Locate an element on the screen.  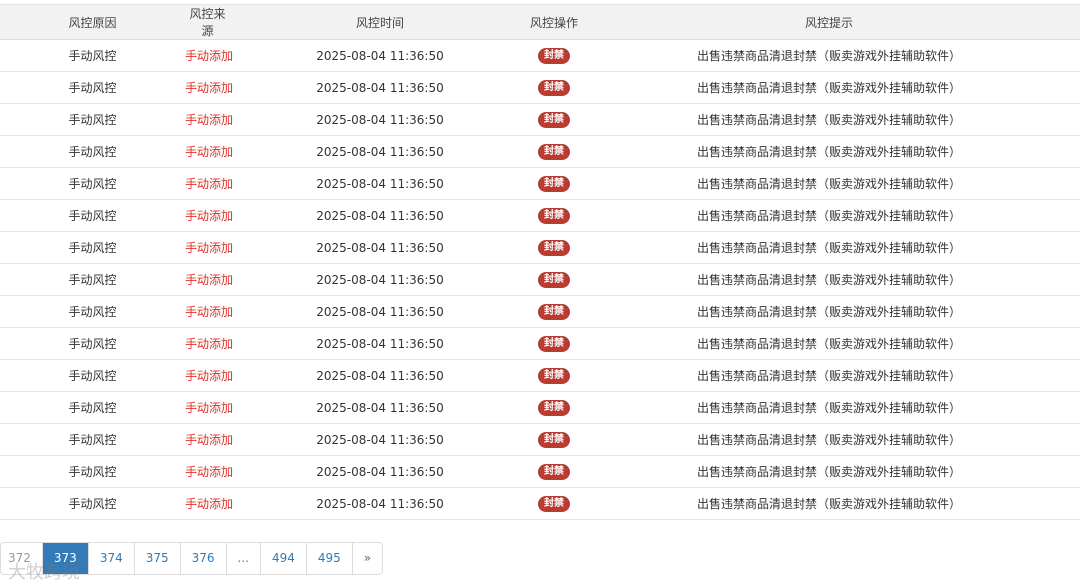
next-page-button: » is located at coordinates (366, 558).